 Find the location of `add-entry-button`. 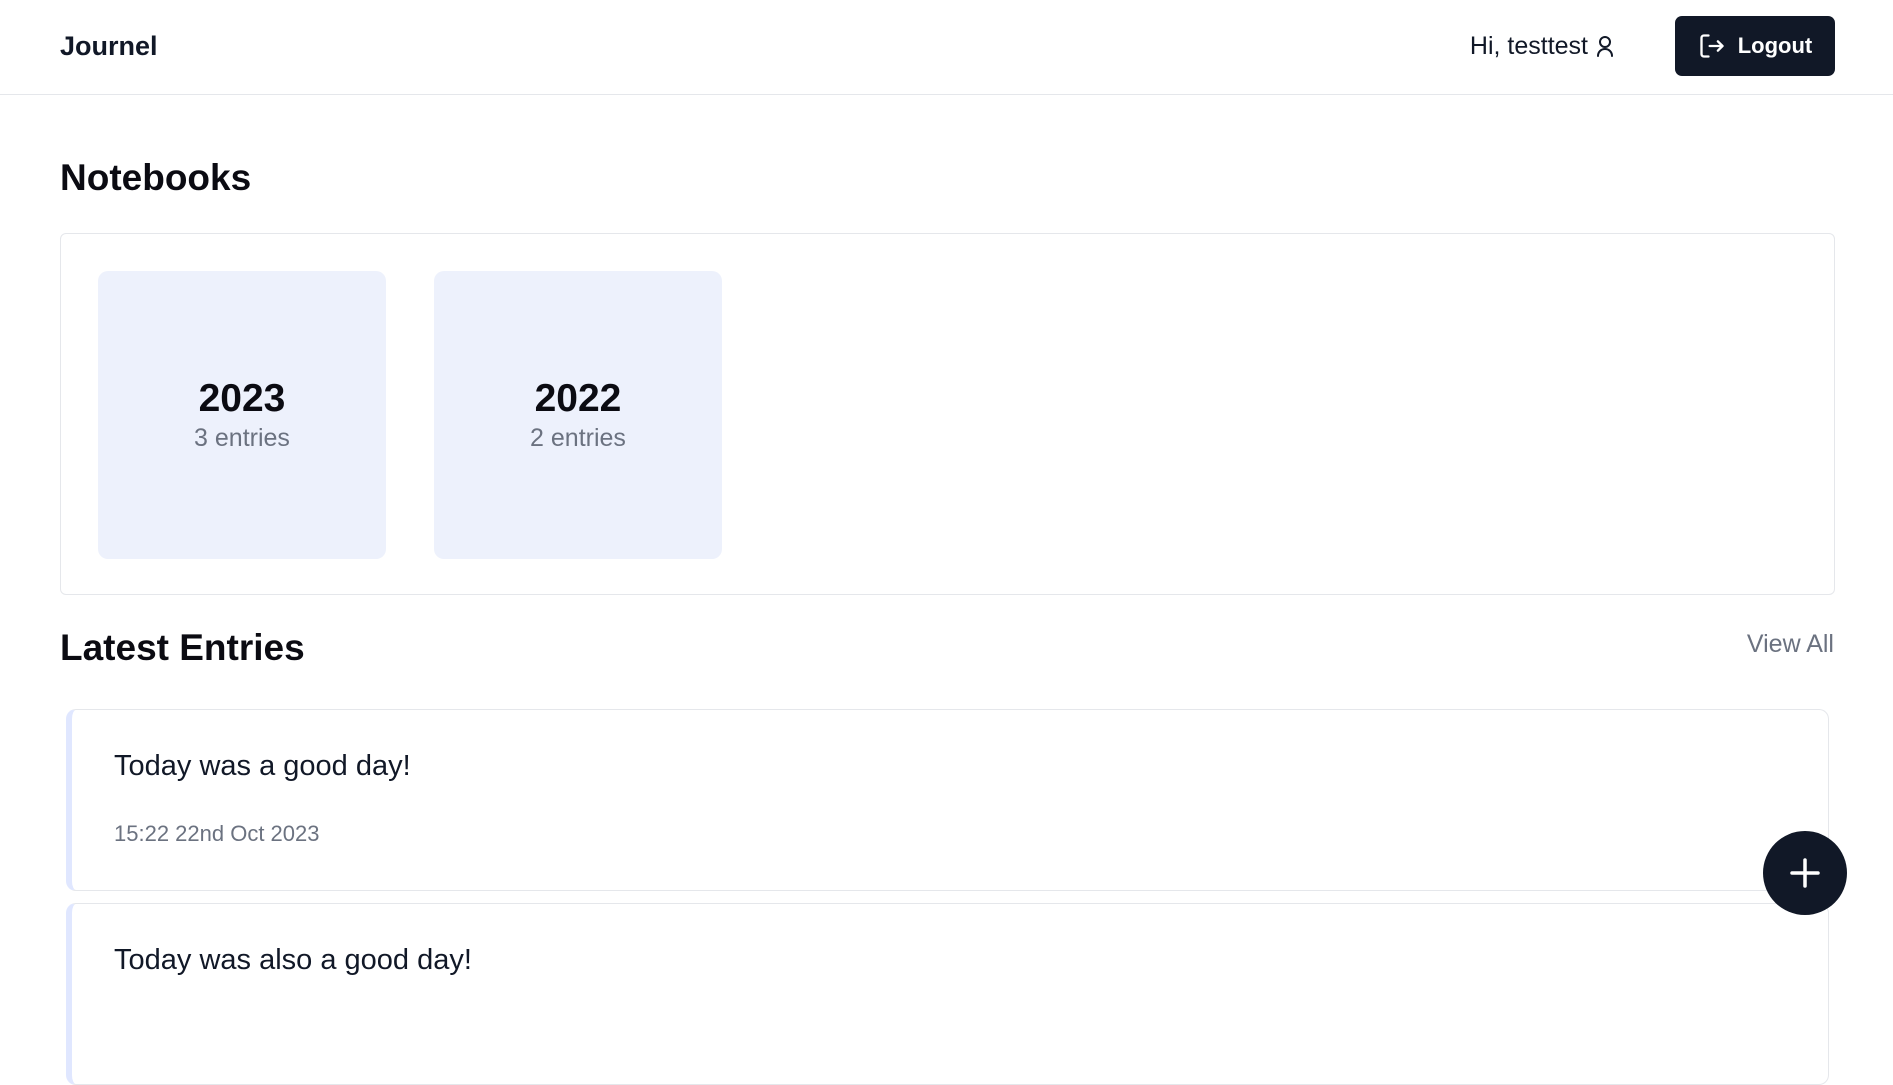

add-entry-button is located at coordinates (1805, 873).